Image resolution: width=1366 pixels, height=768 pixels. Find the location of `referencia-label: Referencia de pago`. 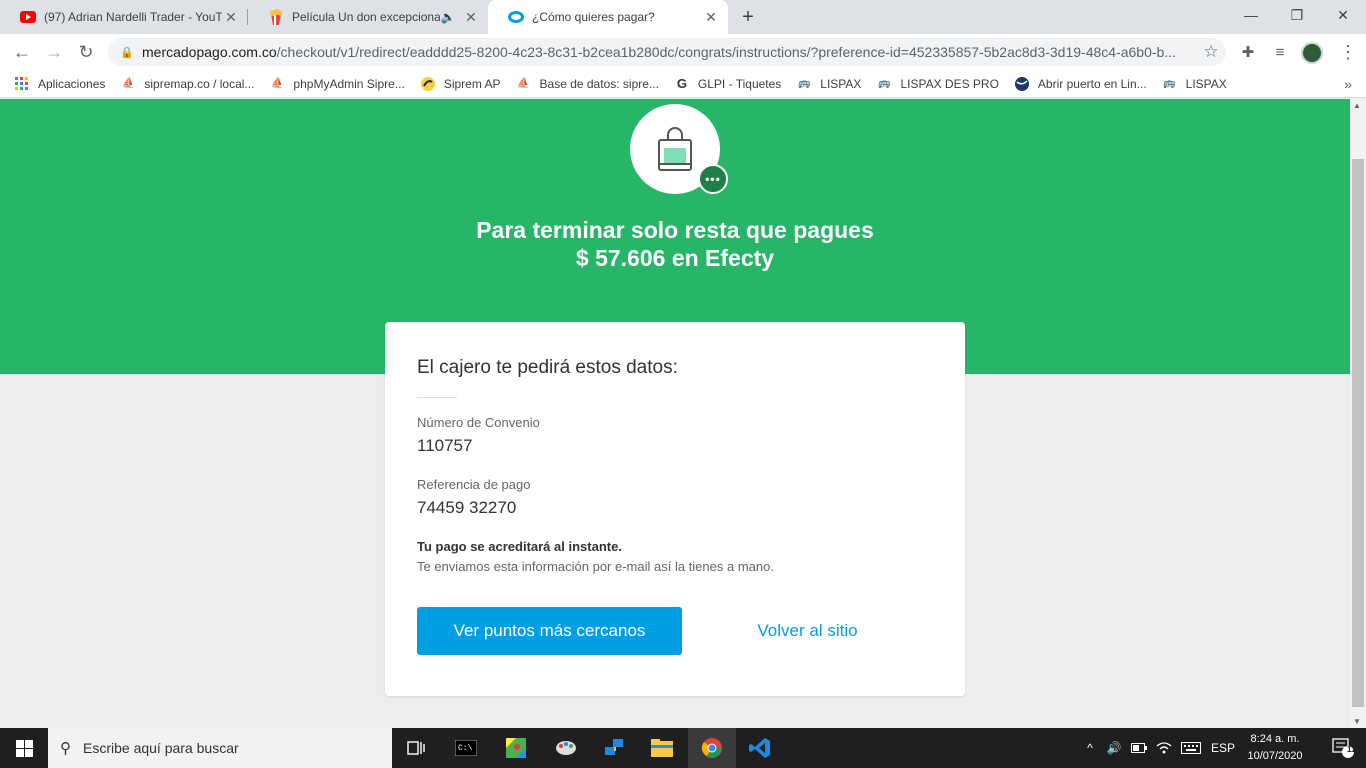

referencia-label: Referencia de pago is located at coordinates (474, 484).